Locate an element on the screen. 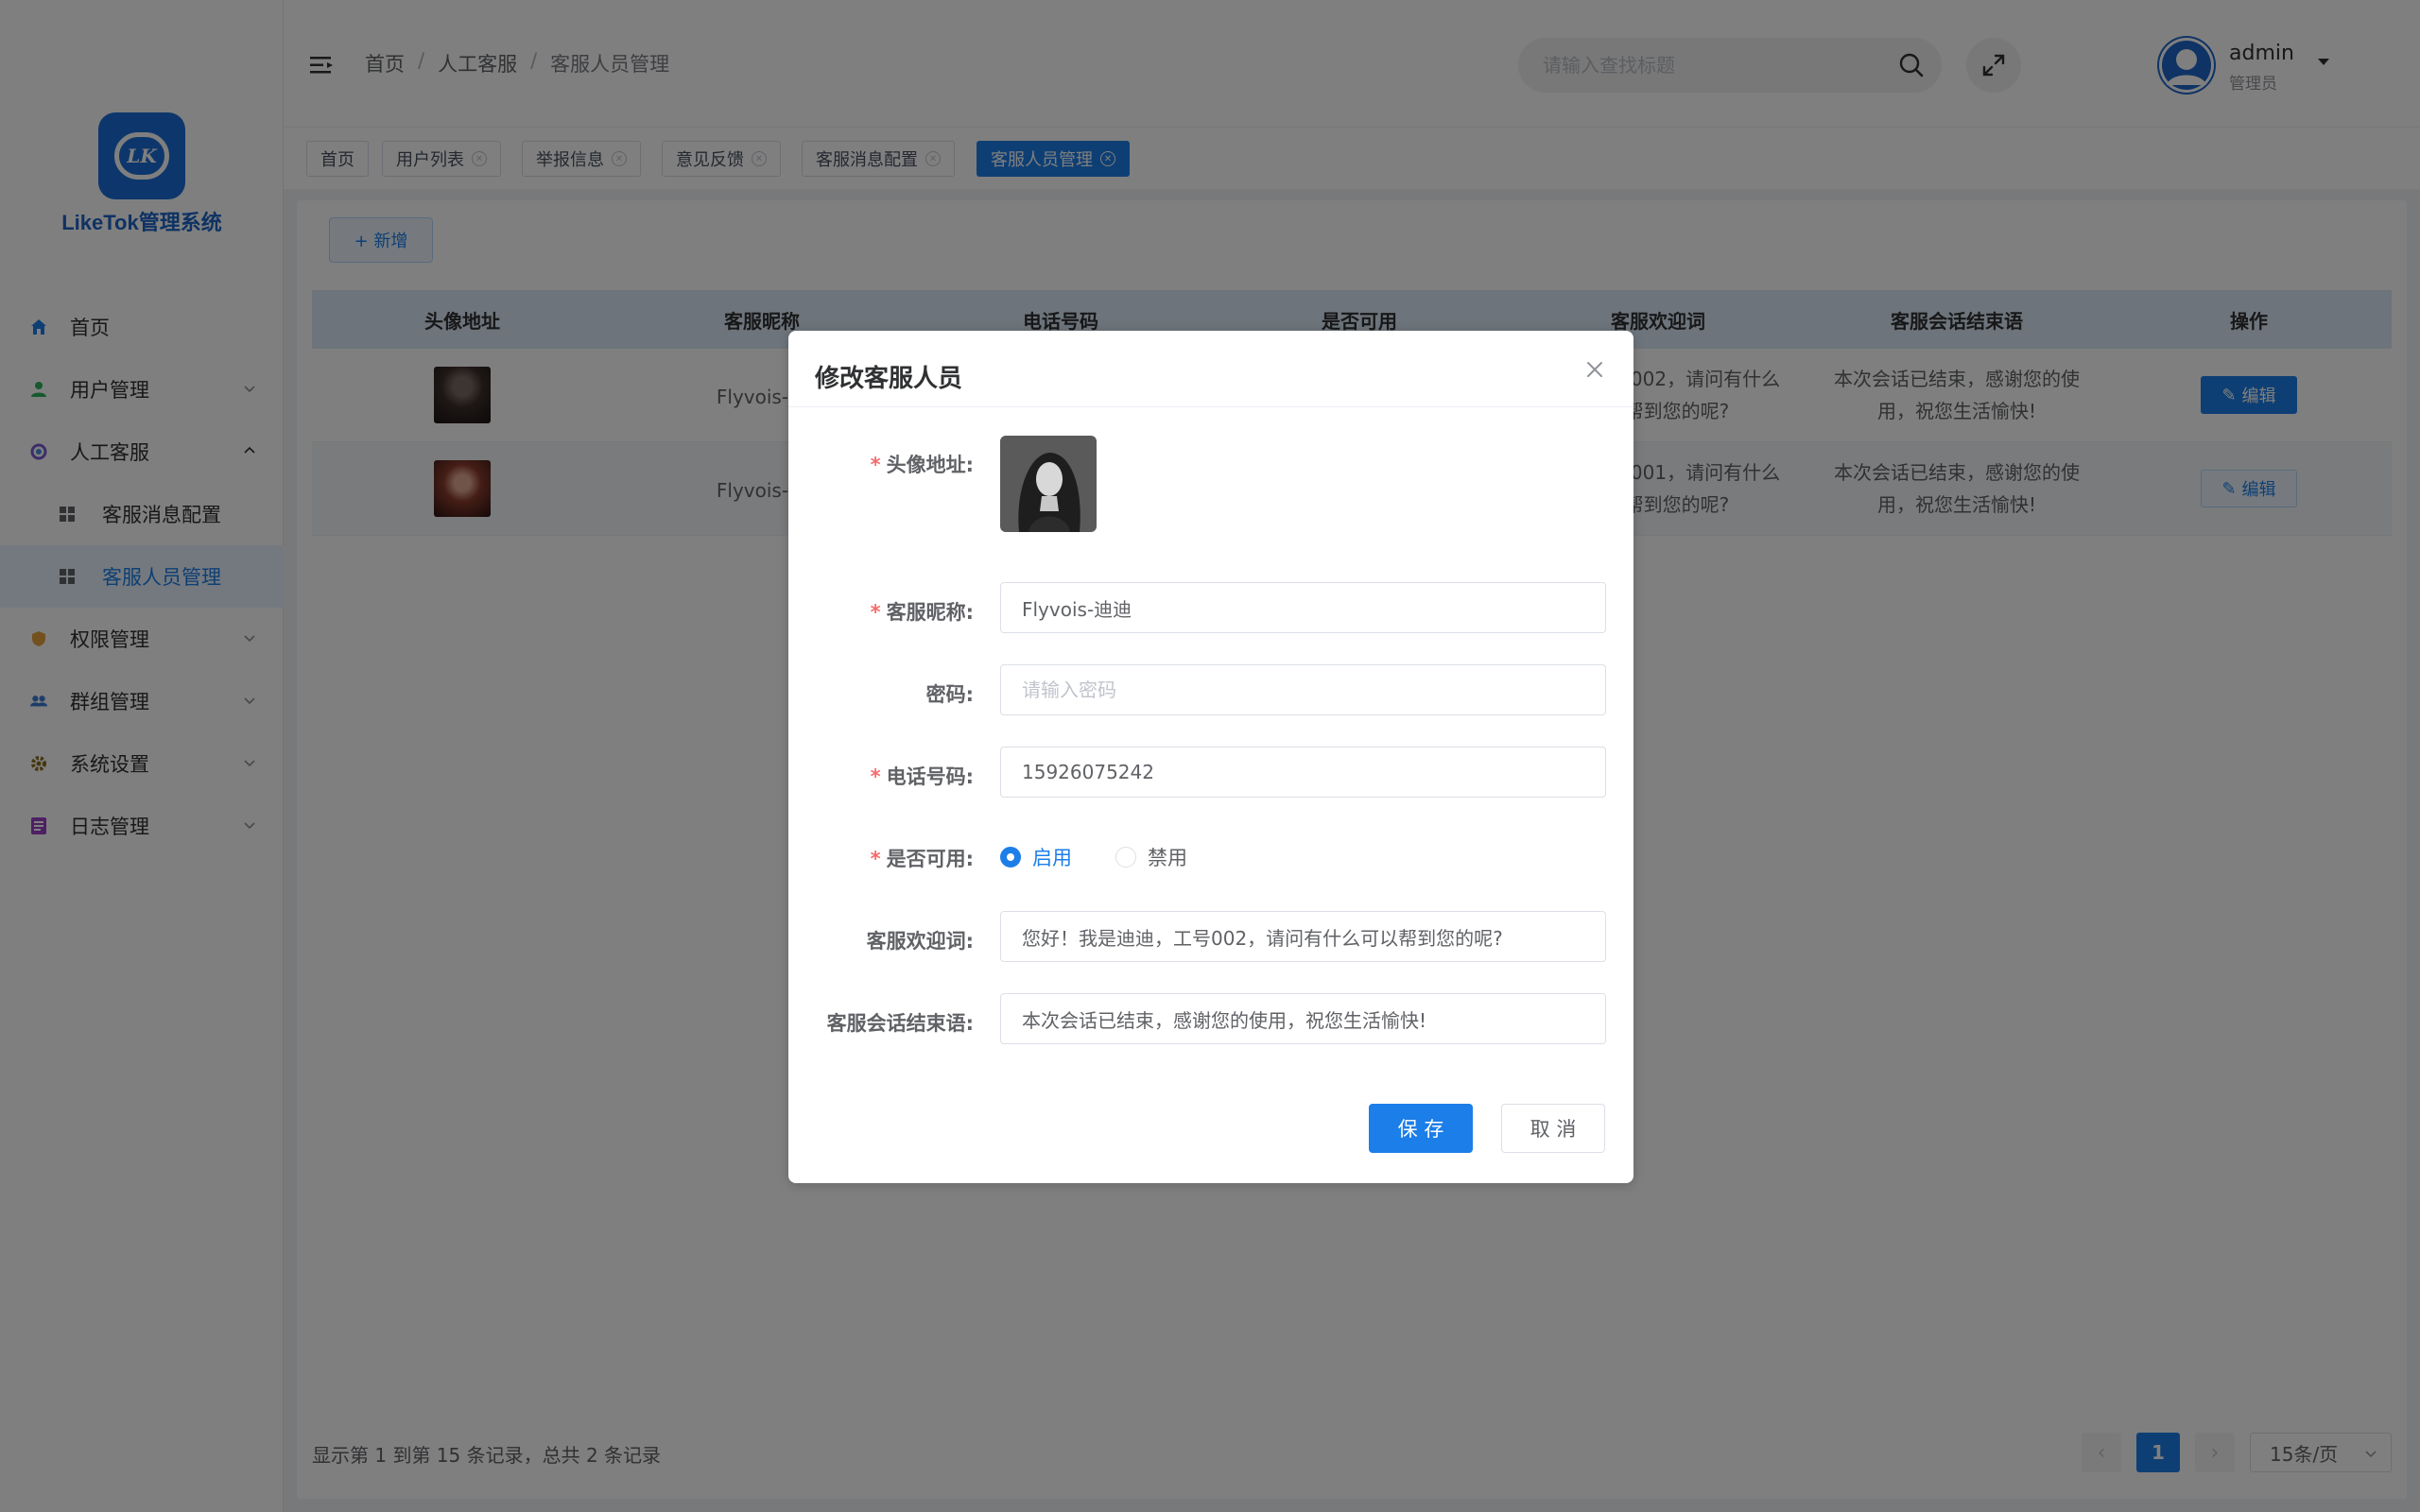  phone-label: * 电话号码: is located at coordinates (922, 776).